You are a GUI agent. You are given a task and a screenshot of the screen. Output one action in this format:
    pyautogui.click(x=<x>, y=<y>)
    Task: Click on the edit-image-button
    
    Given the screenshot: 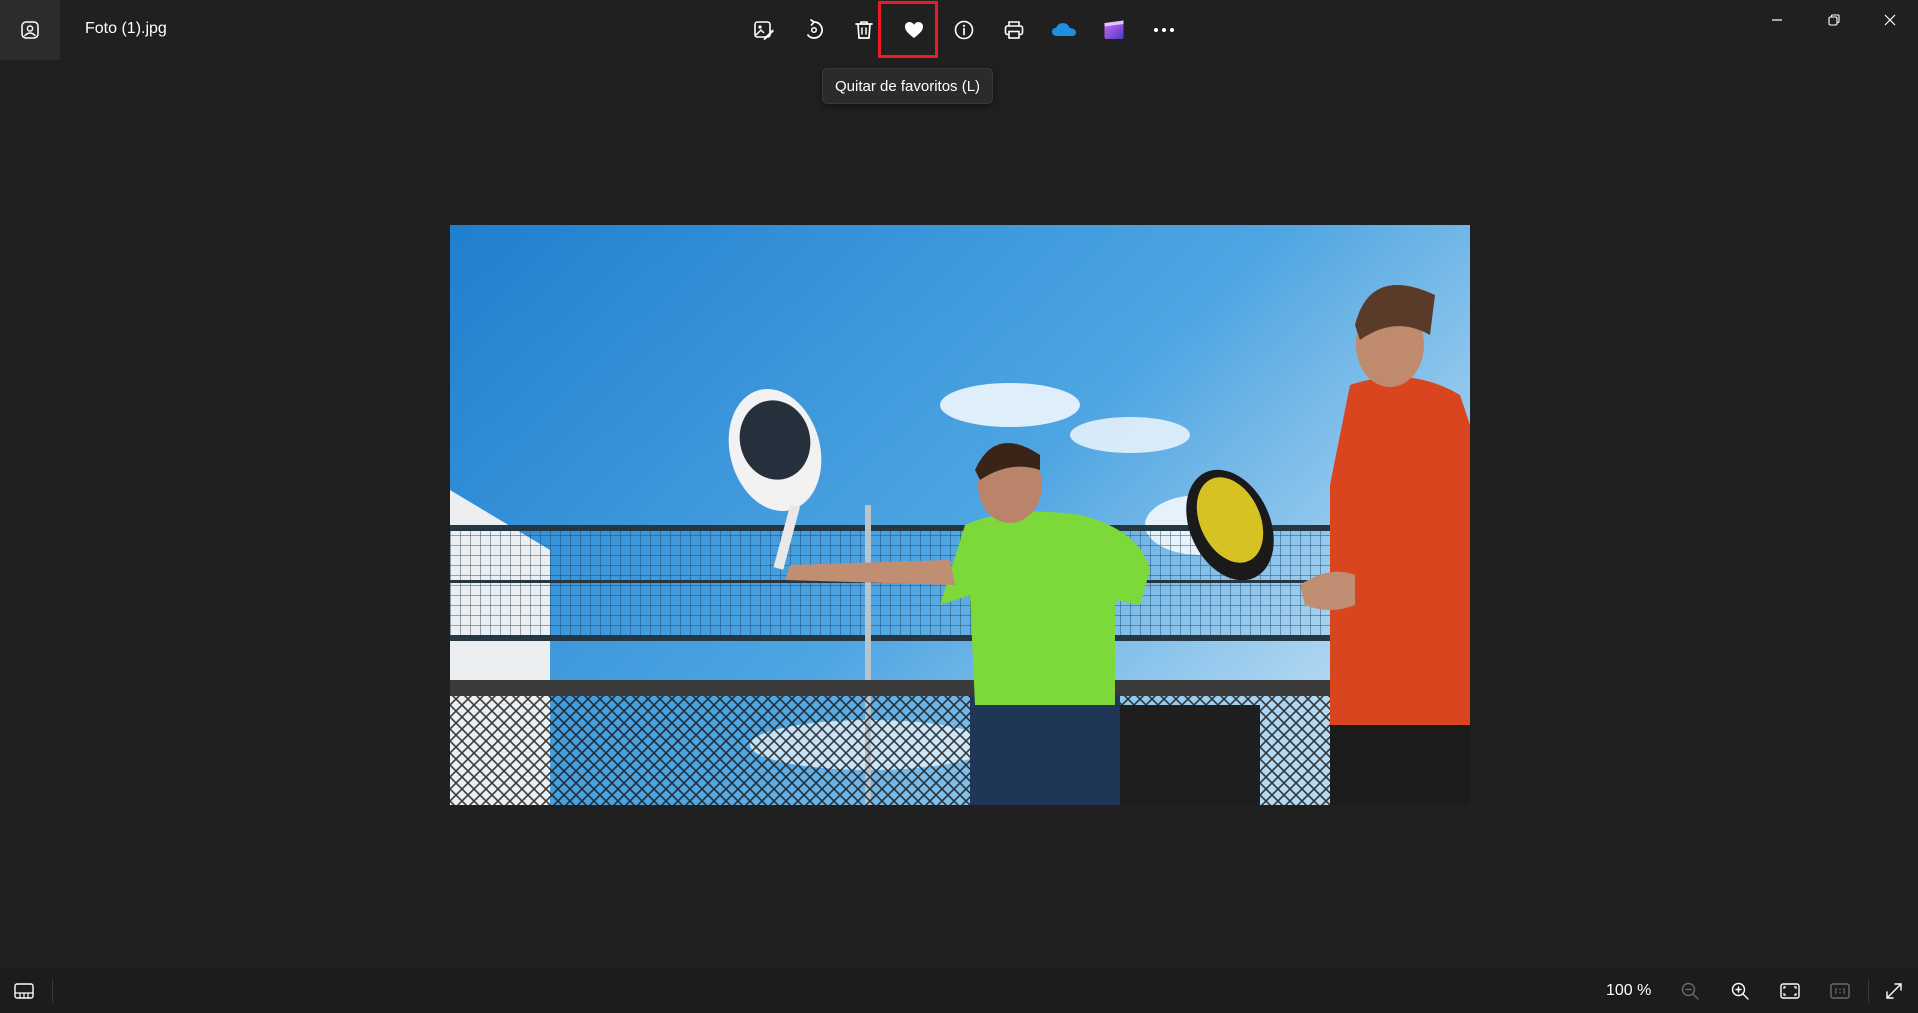 What is the action you would take?
    pyautogui.click(x=764, y=30)
    